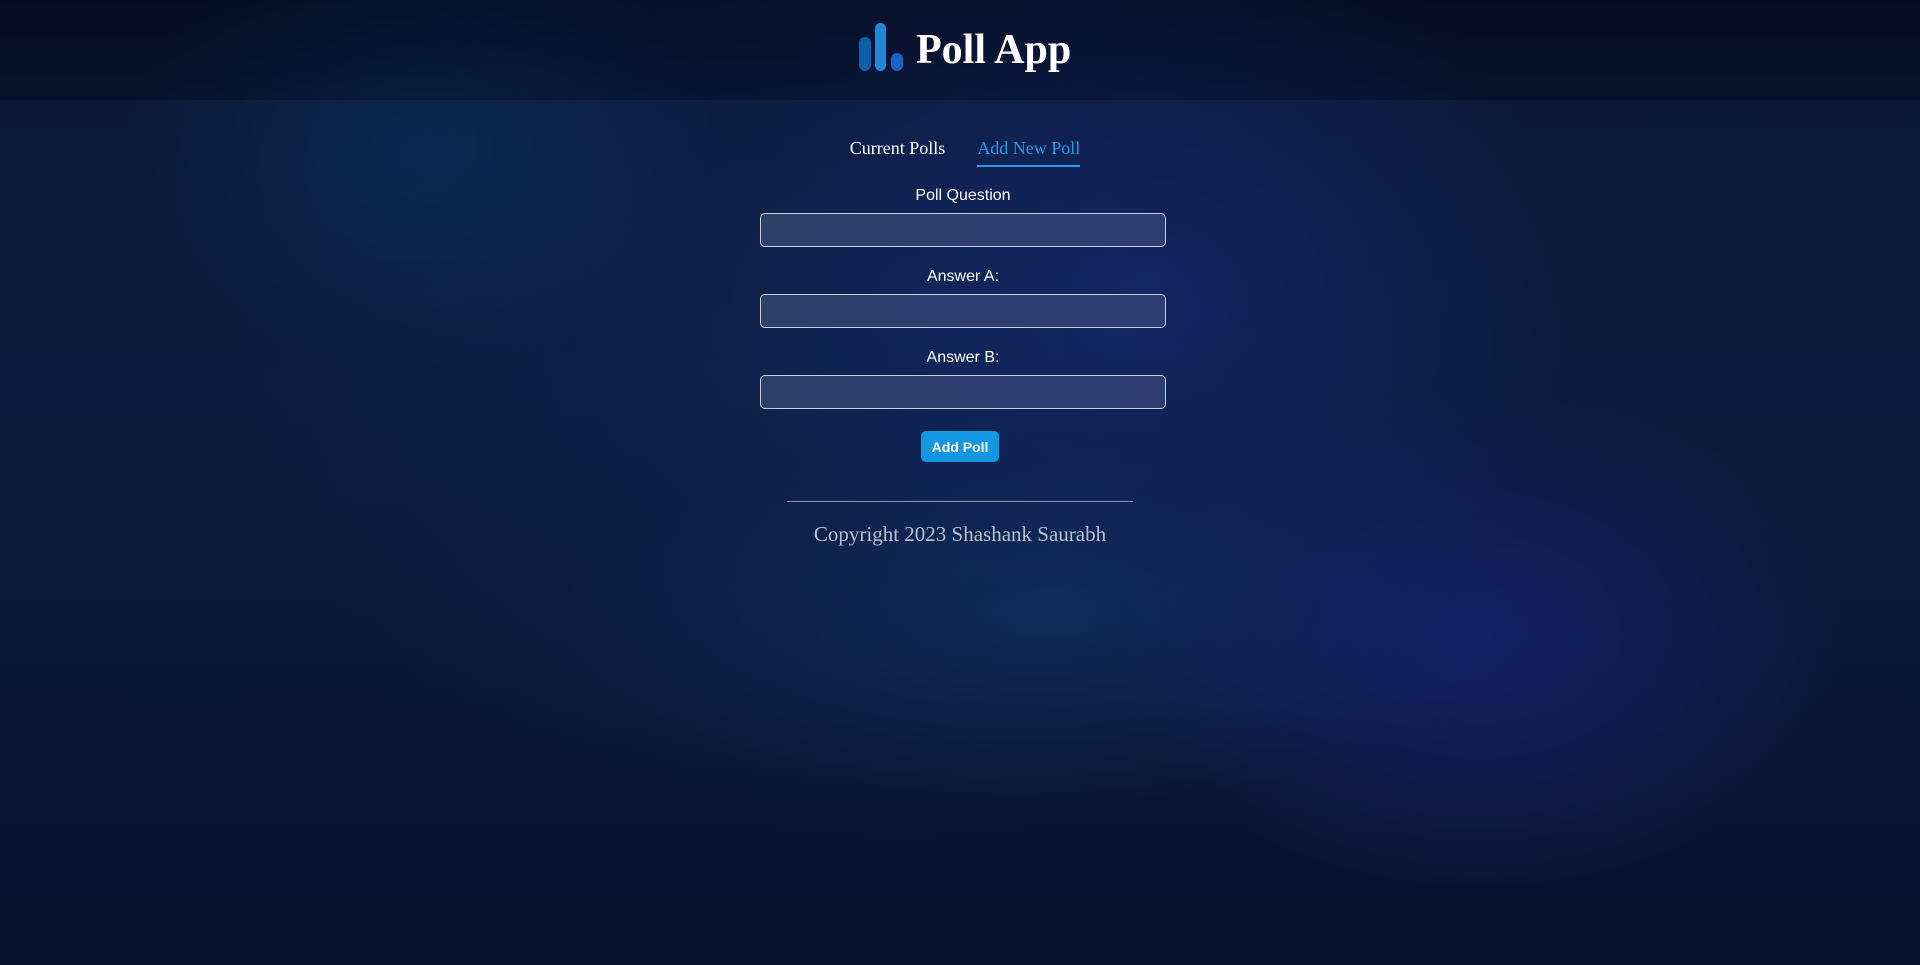 The image size is (1920, 965). I want to click on tab-current-polls: Current Polls, so click(898, 152).